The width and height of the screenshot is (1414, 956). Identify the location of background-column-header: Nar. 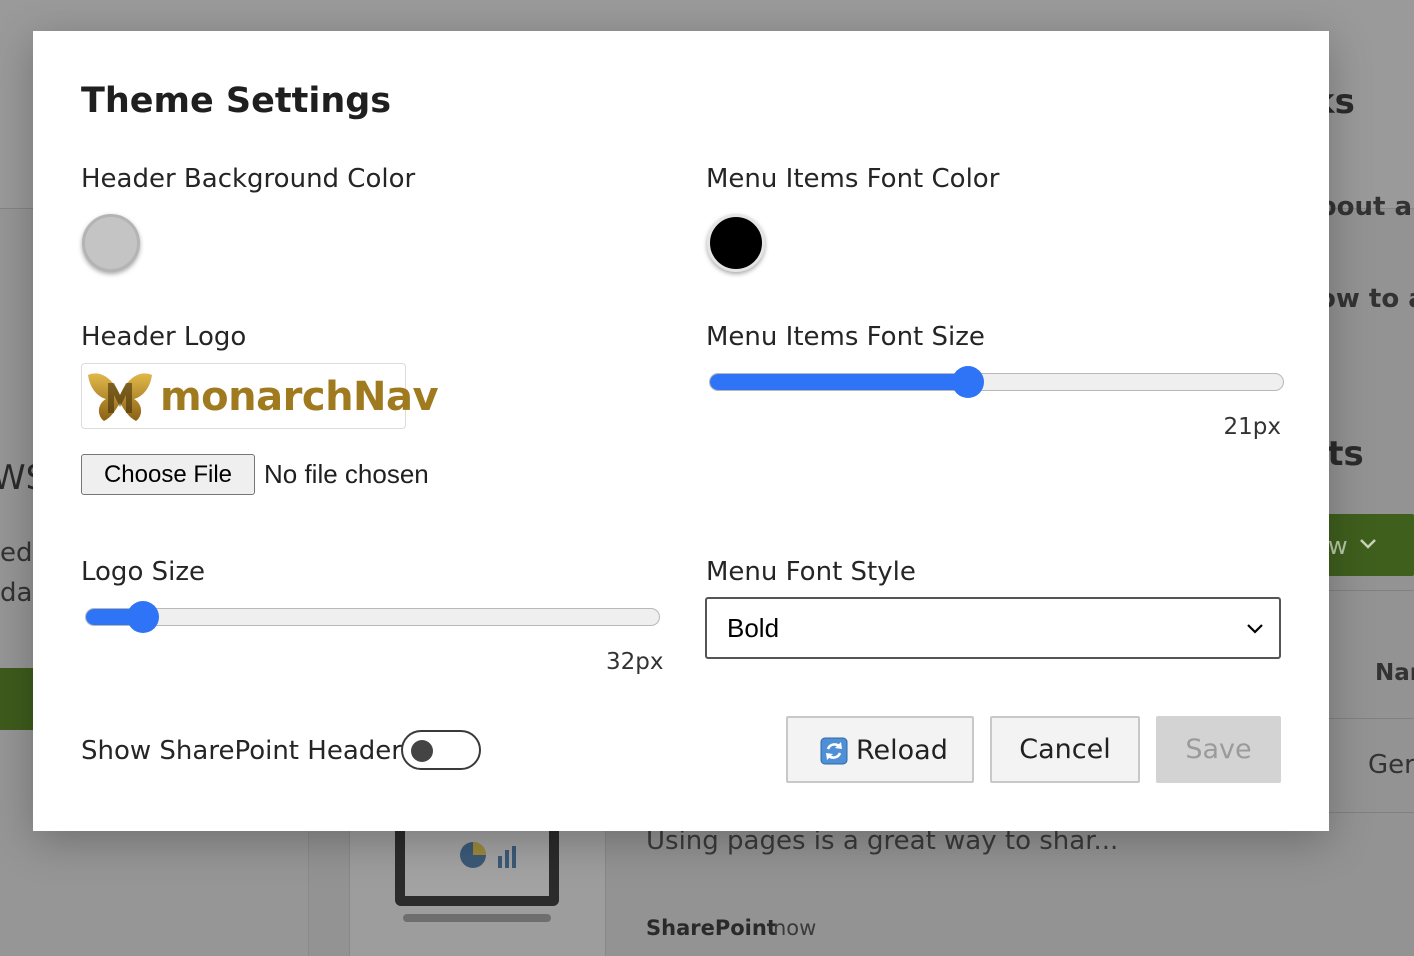
(1394, 673).